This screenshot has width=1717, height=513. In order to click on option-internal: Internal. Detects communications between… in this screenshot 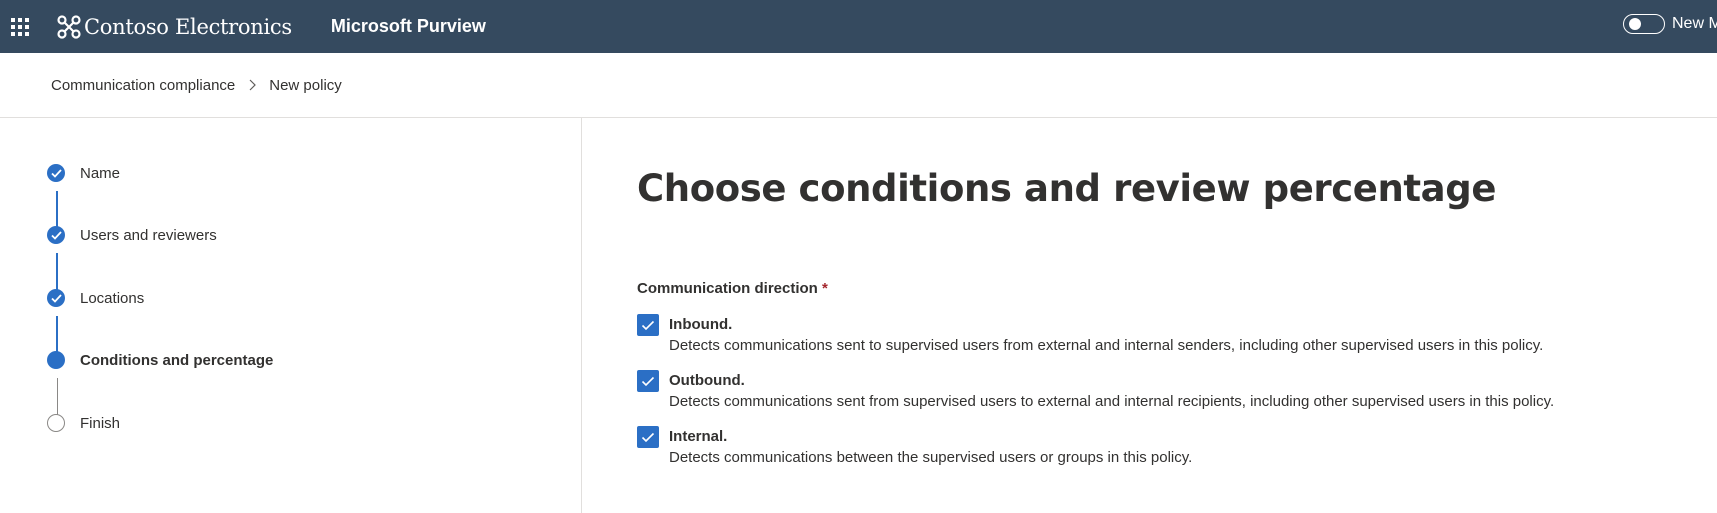, I will do `click(914, 447)`.